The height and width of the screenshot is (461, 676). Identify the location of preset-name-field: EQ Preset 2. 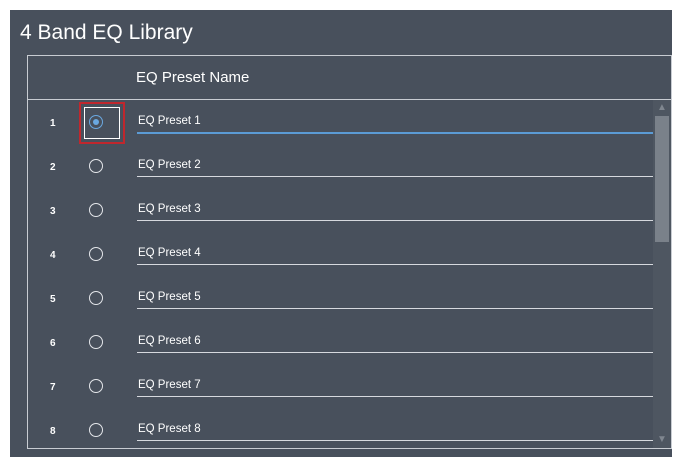
(395, 166).